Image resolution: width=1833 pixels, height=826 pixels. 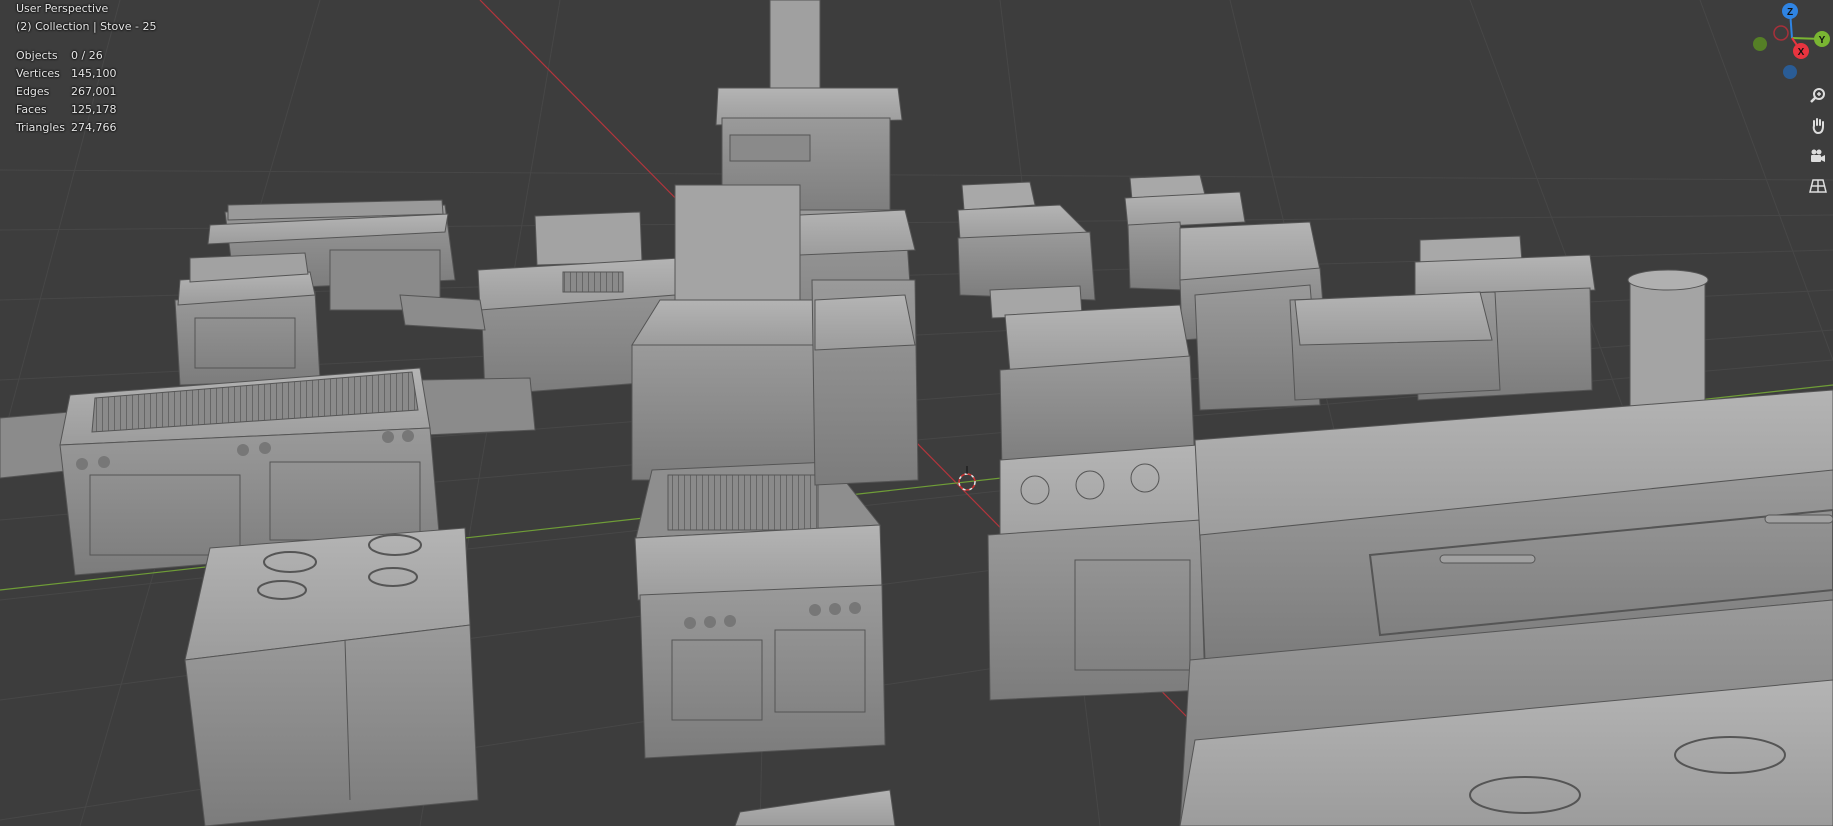 I want to click on pan-hand-icon, so click(x=1818, y=126).